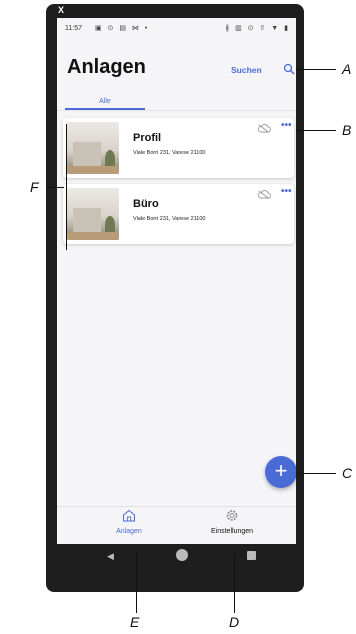 This screenshot has height=634, width=356. What do you see at coordinates (251, 555) in the screenshot?
I see `recents-icon` at bounding box center [251, 555].